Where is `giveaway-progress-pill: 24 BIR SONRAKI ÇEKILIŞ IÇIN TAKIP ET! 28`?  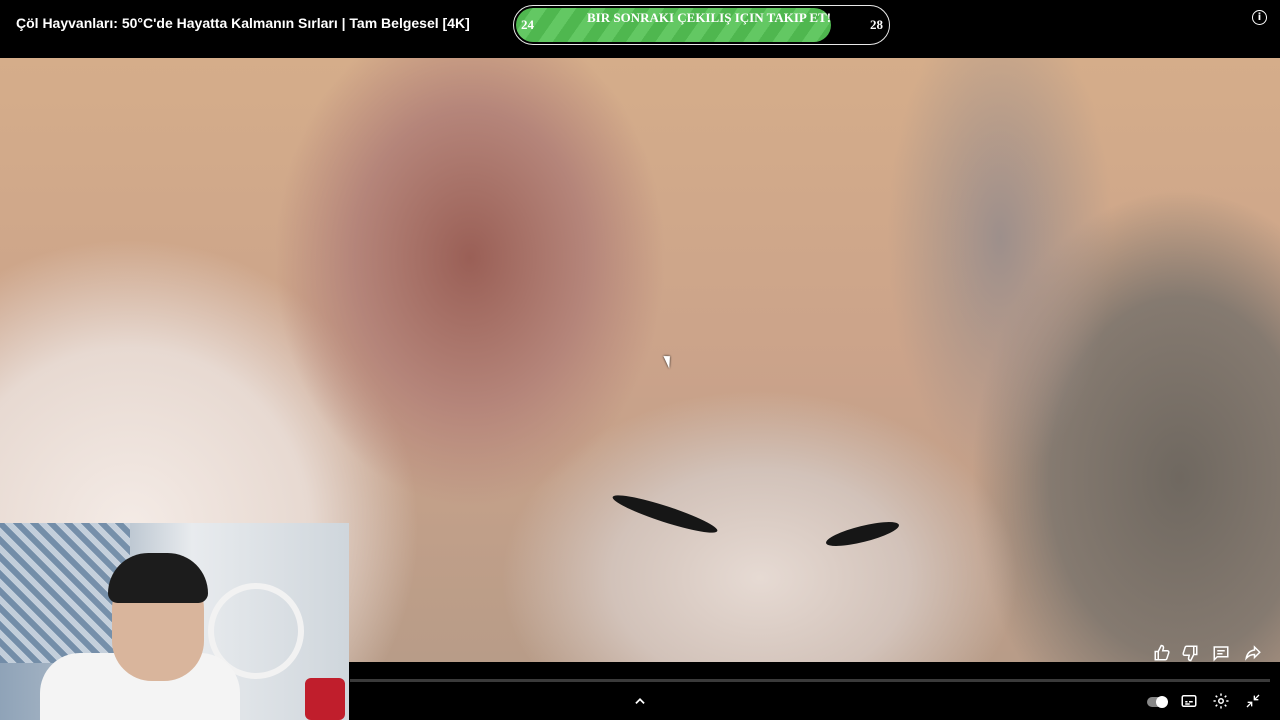
giveaway-progress-pill: 24 BIR SONRAKI ÇEKILIŞ IÇIN TAKIP ET! 28 is located at coordinates (701, 25).